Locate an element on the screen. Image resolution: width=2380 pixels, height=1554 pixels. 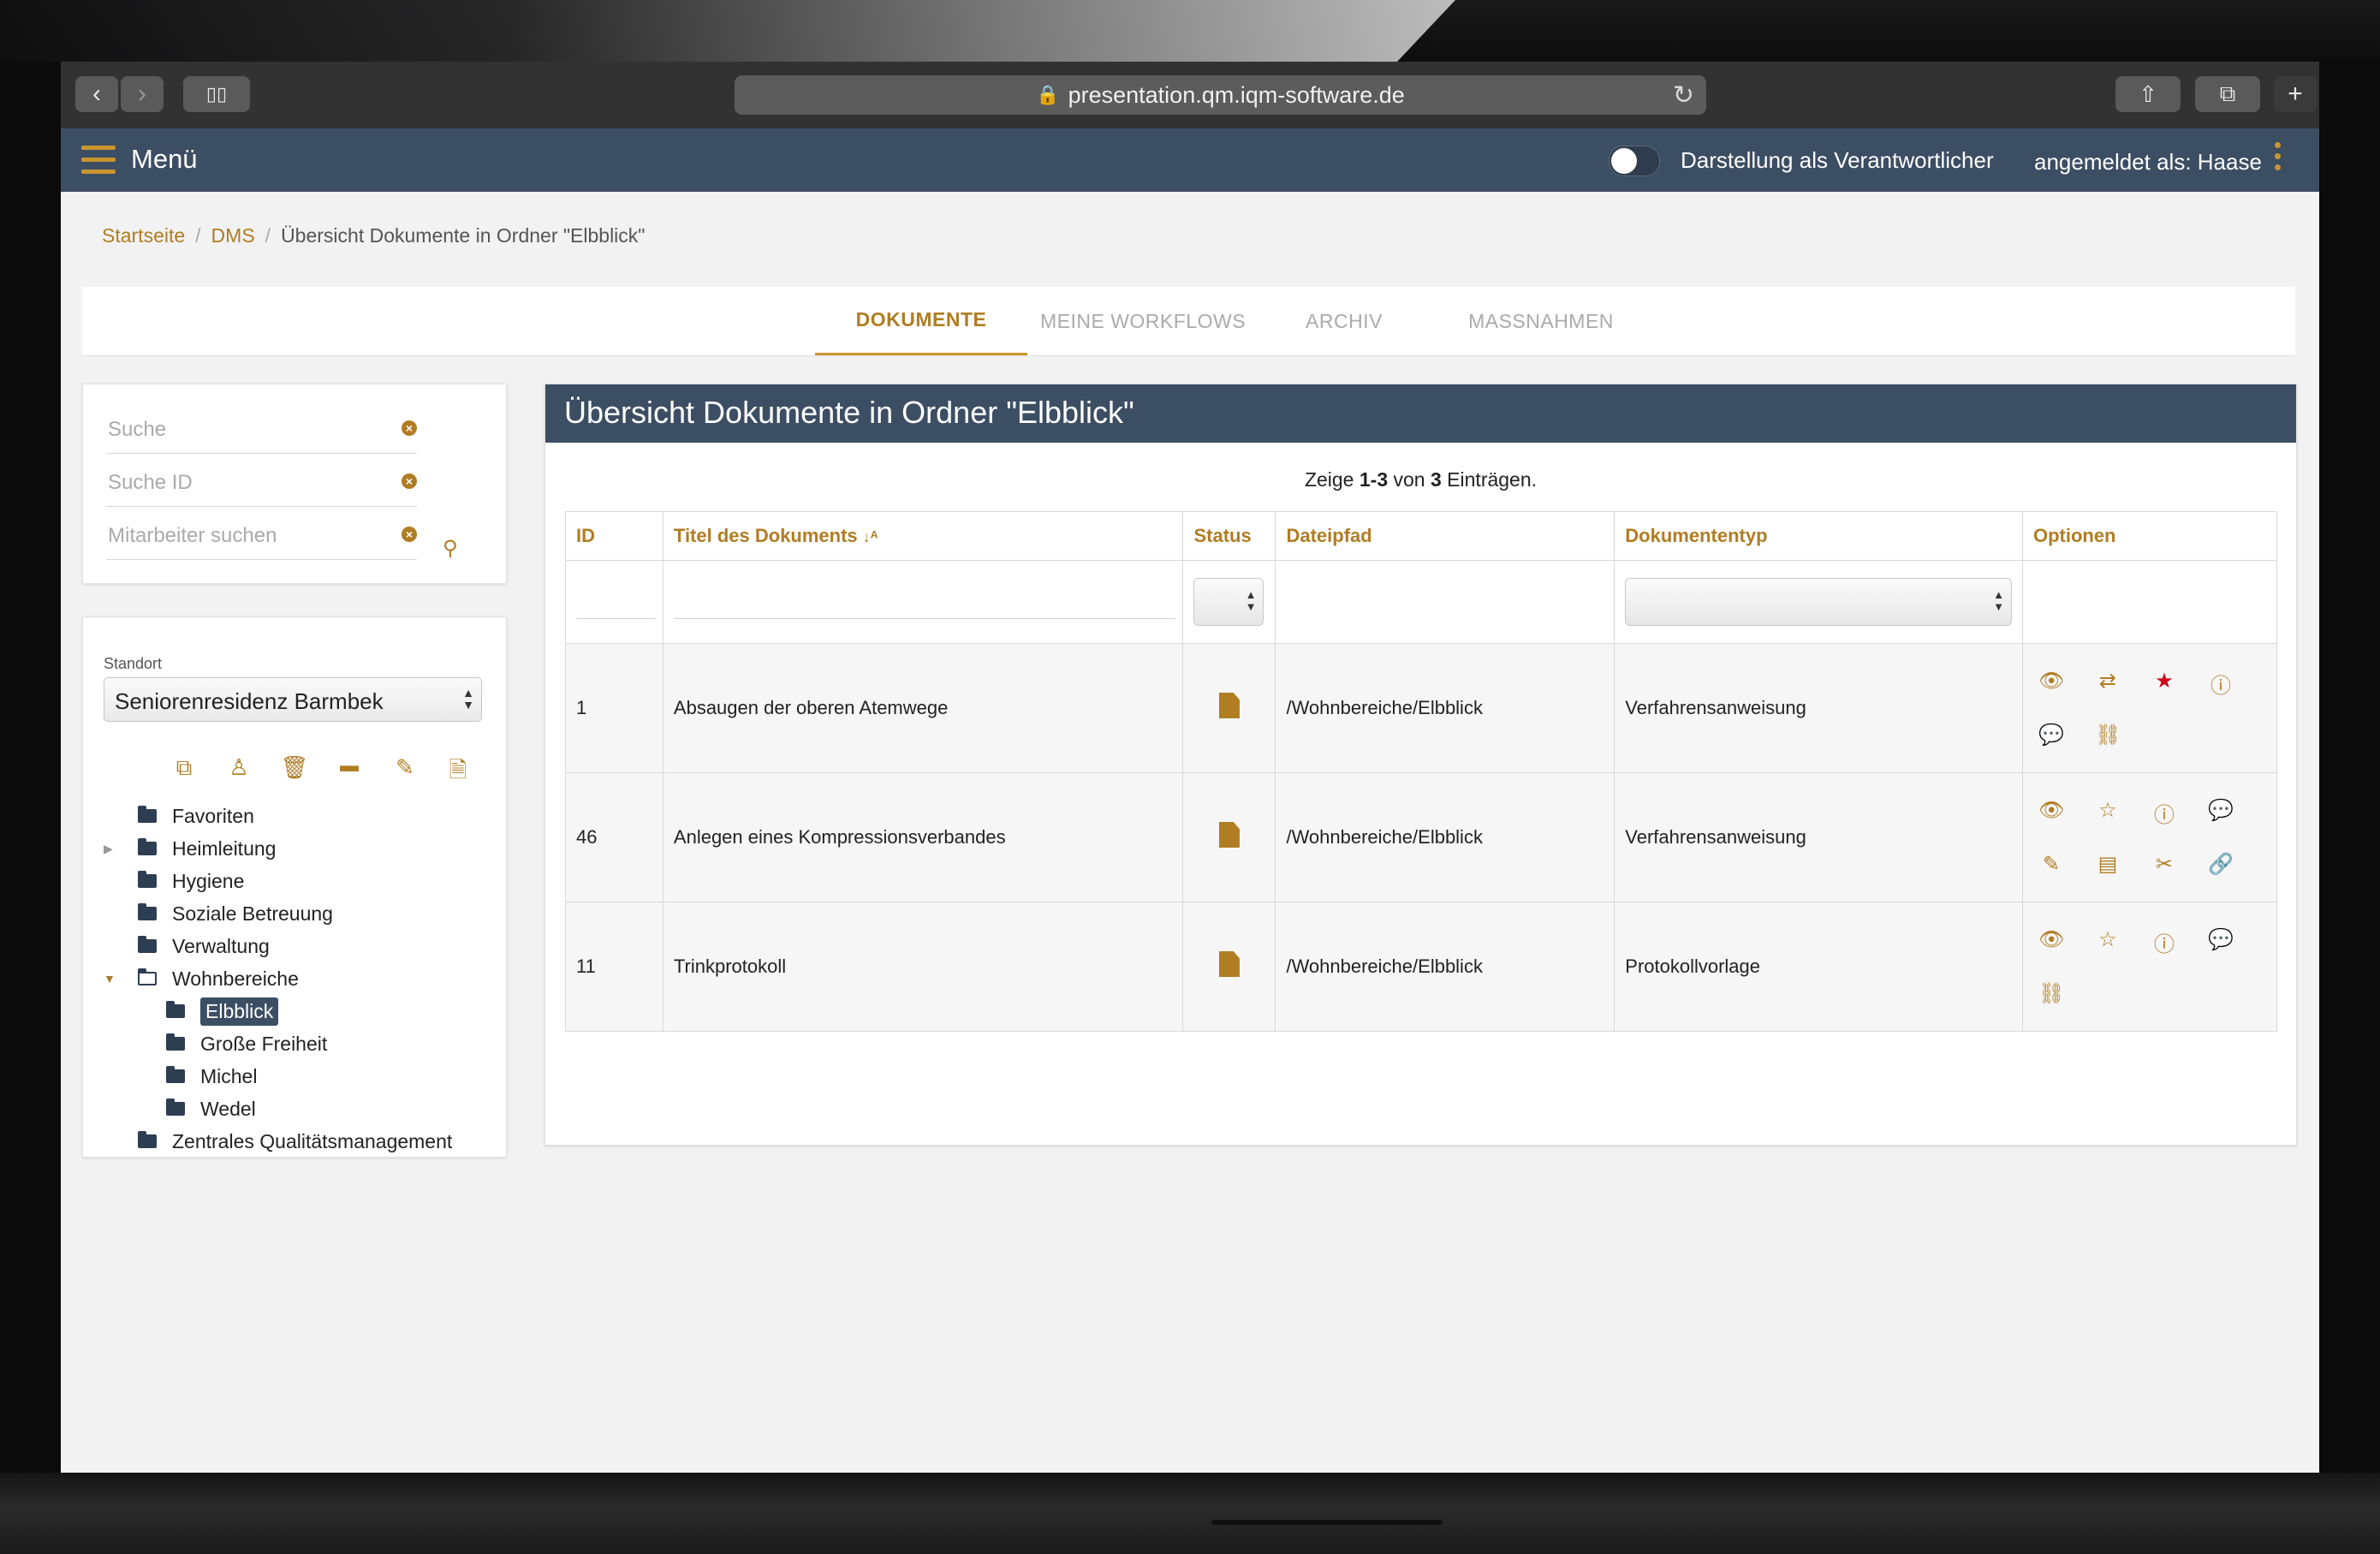
tab-dokumente: DOKUMENTE is located at coordinates (921, 321).